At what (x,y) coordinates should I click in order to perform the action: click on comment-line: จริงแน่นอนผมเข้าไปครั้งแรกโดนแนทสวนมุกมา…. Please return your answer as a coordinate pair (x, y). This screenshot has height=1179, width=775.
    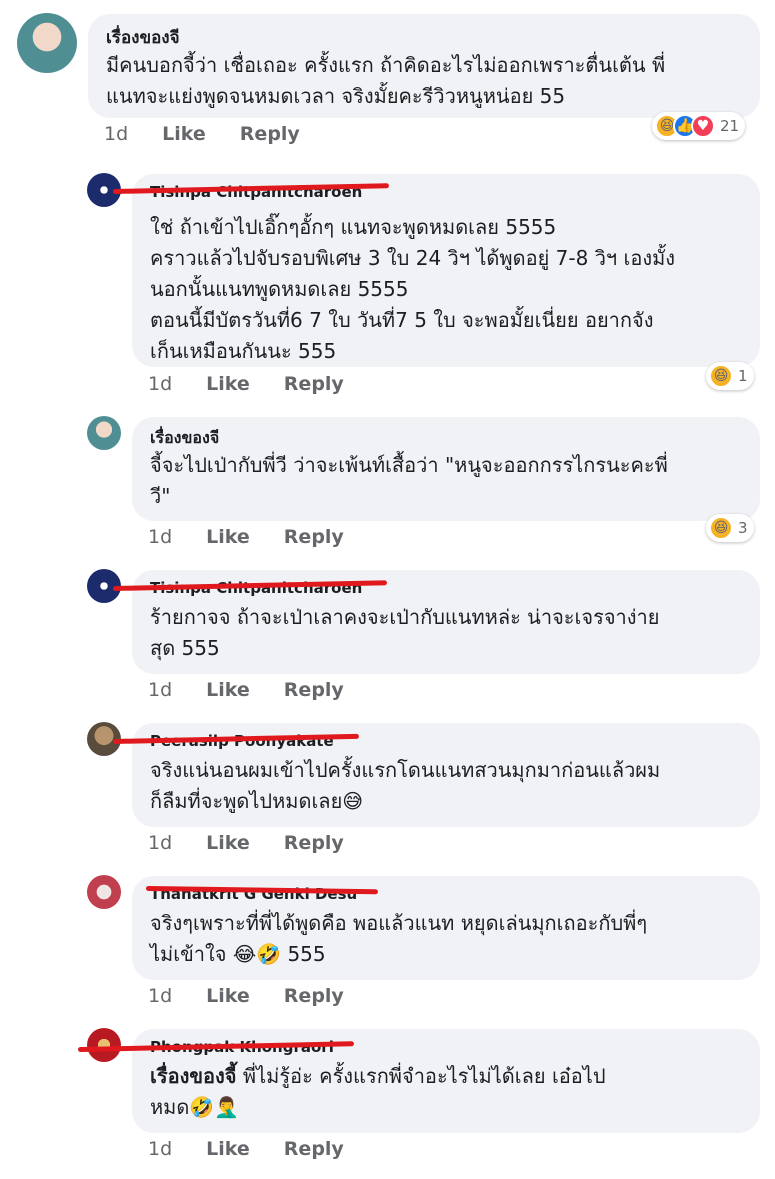
    Looking at the image, I should click on (405, 770).